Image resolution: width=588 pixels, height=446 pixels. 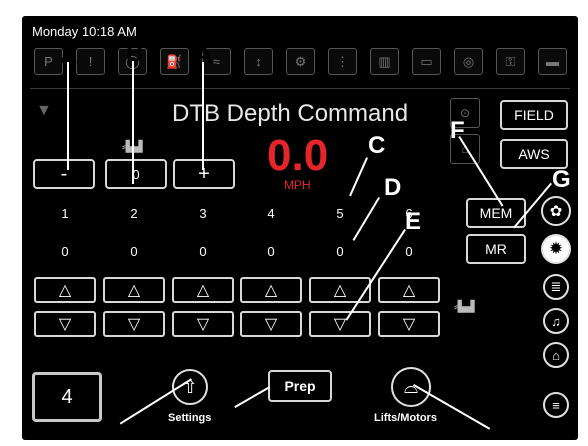 What do you see at coordinates (411, 387) in the screenshot?
I see `lifts-motors-icon: ⌓` at bounding box center [411, 387].